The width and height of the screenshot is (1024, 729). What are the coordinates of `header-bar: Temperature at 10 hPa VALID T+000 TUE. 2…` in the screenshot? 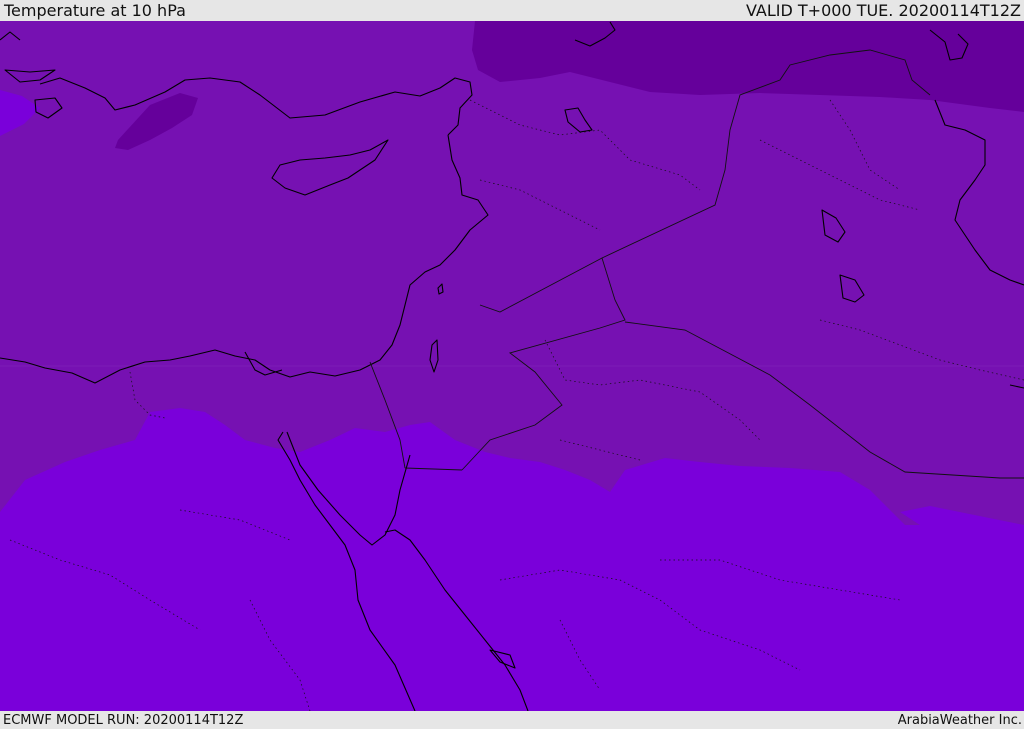 It's located at (512, 10).